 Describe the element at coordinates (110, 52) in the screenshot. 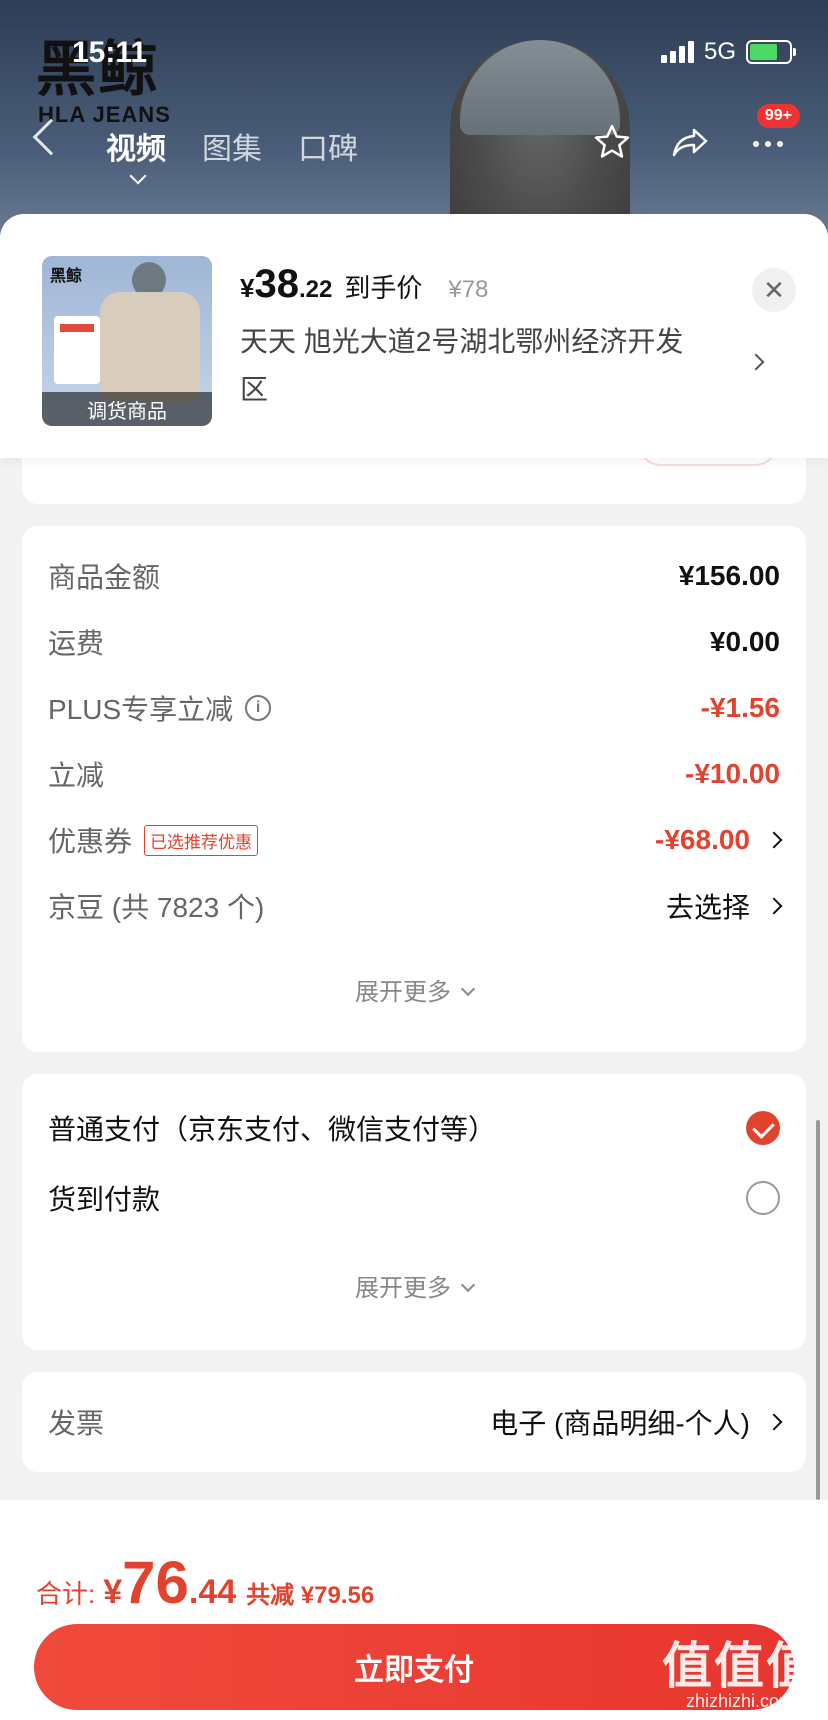

I see `status-time: 15:11` at that location.